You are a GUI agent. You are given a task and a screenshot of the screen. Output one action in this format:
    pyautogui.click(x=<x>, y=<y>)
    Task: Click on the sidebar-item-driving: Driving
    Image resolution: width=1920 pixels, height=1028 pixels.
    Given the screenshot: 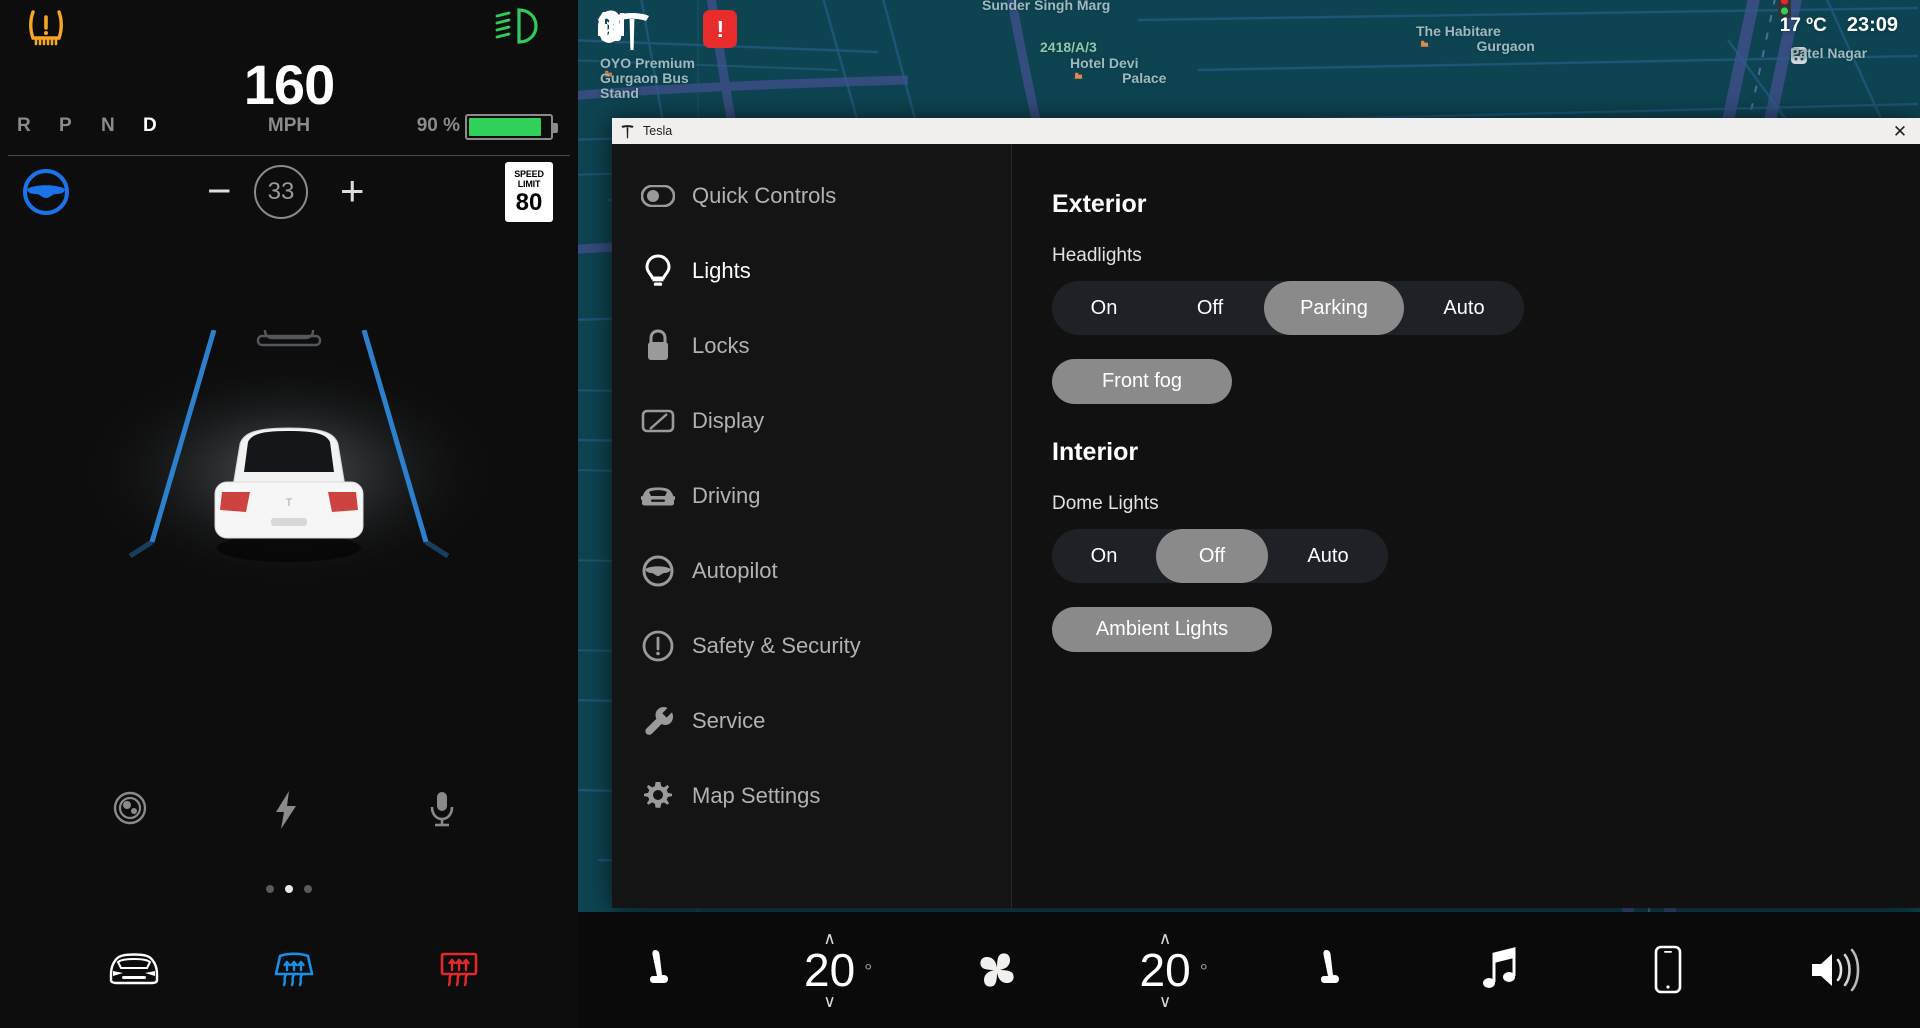 What is the action you would take?
    pyautogui.click(x=811, y=495)
    